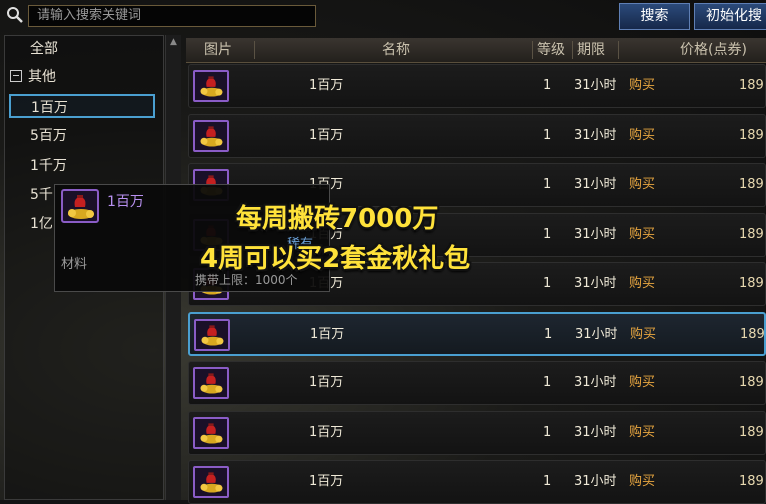  I want to click on caption-line-1: 每周搬砖7000万, so click(337, 219).